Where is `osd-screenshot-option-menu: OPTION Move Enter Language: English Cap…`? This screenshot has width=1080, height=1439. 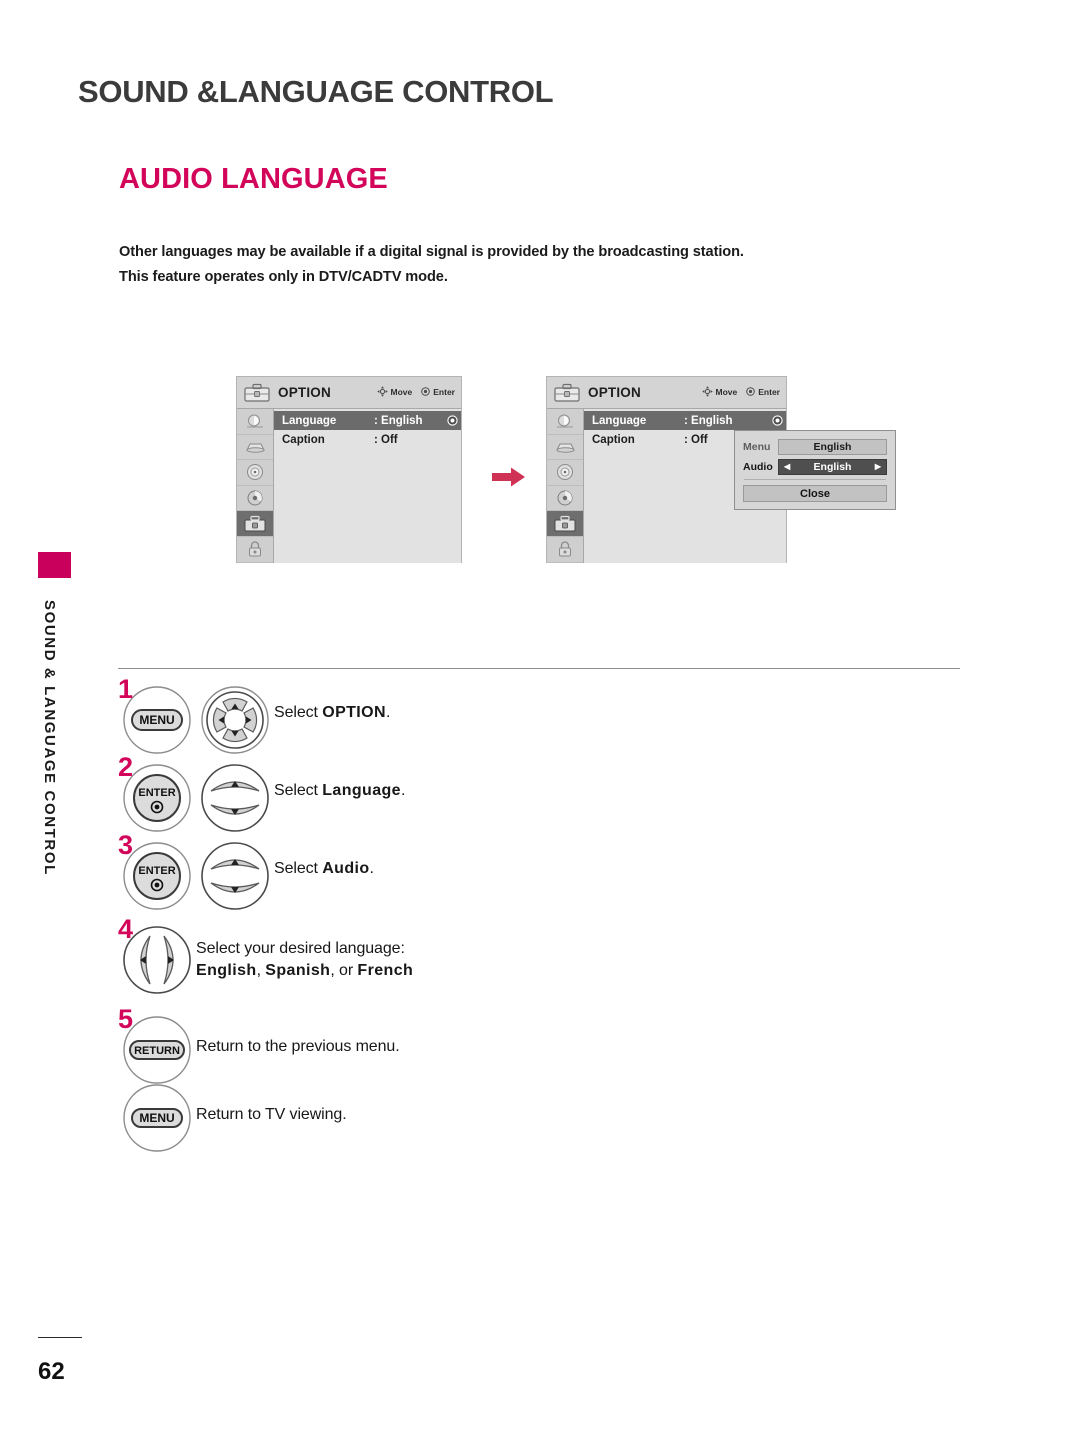
osd-screenshot-option-menu: OPTION Move Enter Language: English Cap… is located at coordinates (349, 469).